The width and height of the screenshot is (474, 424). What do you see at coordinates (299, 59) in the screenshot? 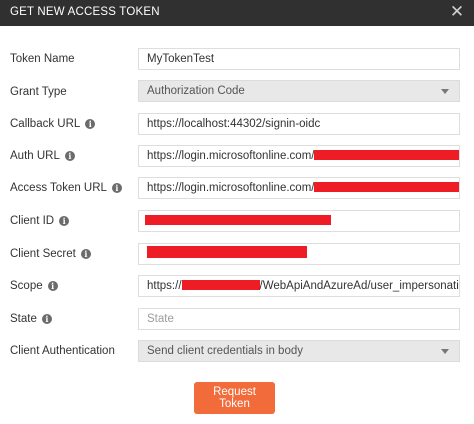
I see `token-name-input: MyTokenTest` at bounding box center [299, 59].